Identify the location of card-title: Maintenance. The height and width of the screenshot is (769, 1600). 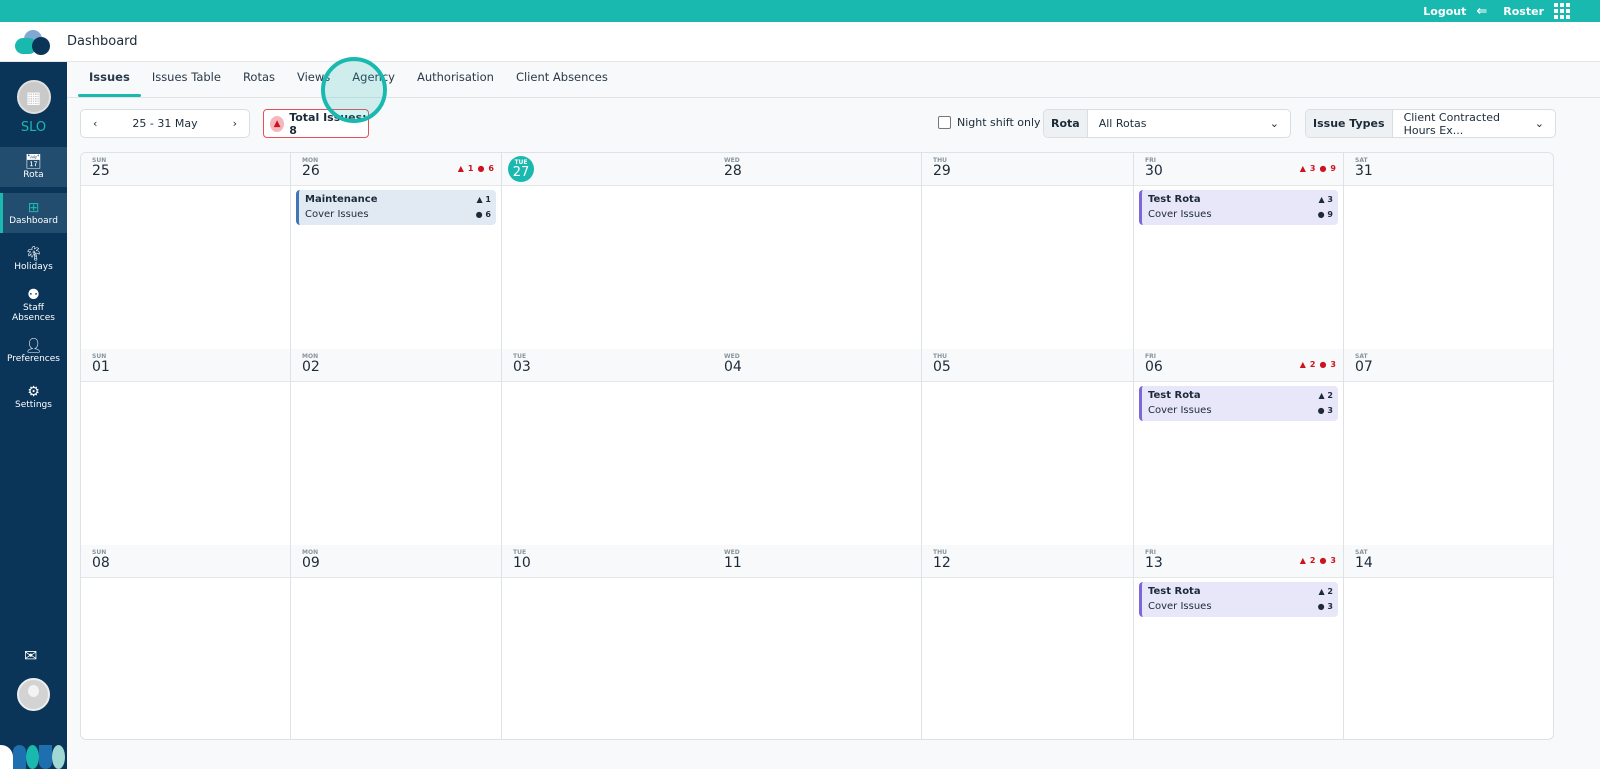
(341, 199).